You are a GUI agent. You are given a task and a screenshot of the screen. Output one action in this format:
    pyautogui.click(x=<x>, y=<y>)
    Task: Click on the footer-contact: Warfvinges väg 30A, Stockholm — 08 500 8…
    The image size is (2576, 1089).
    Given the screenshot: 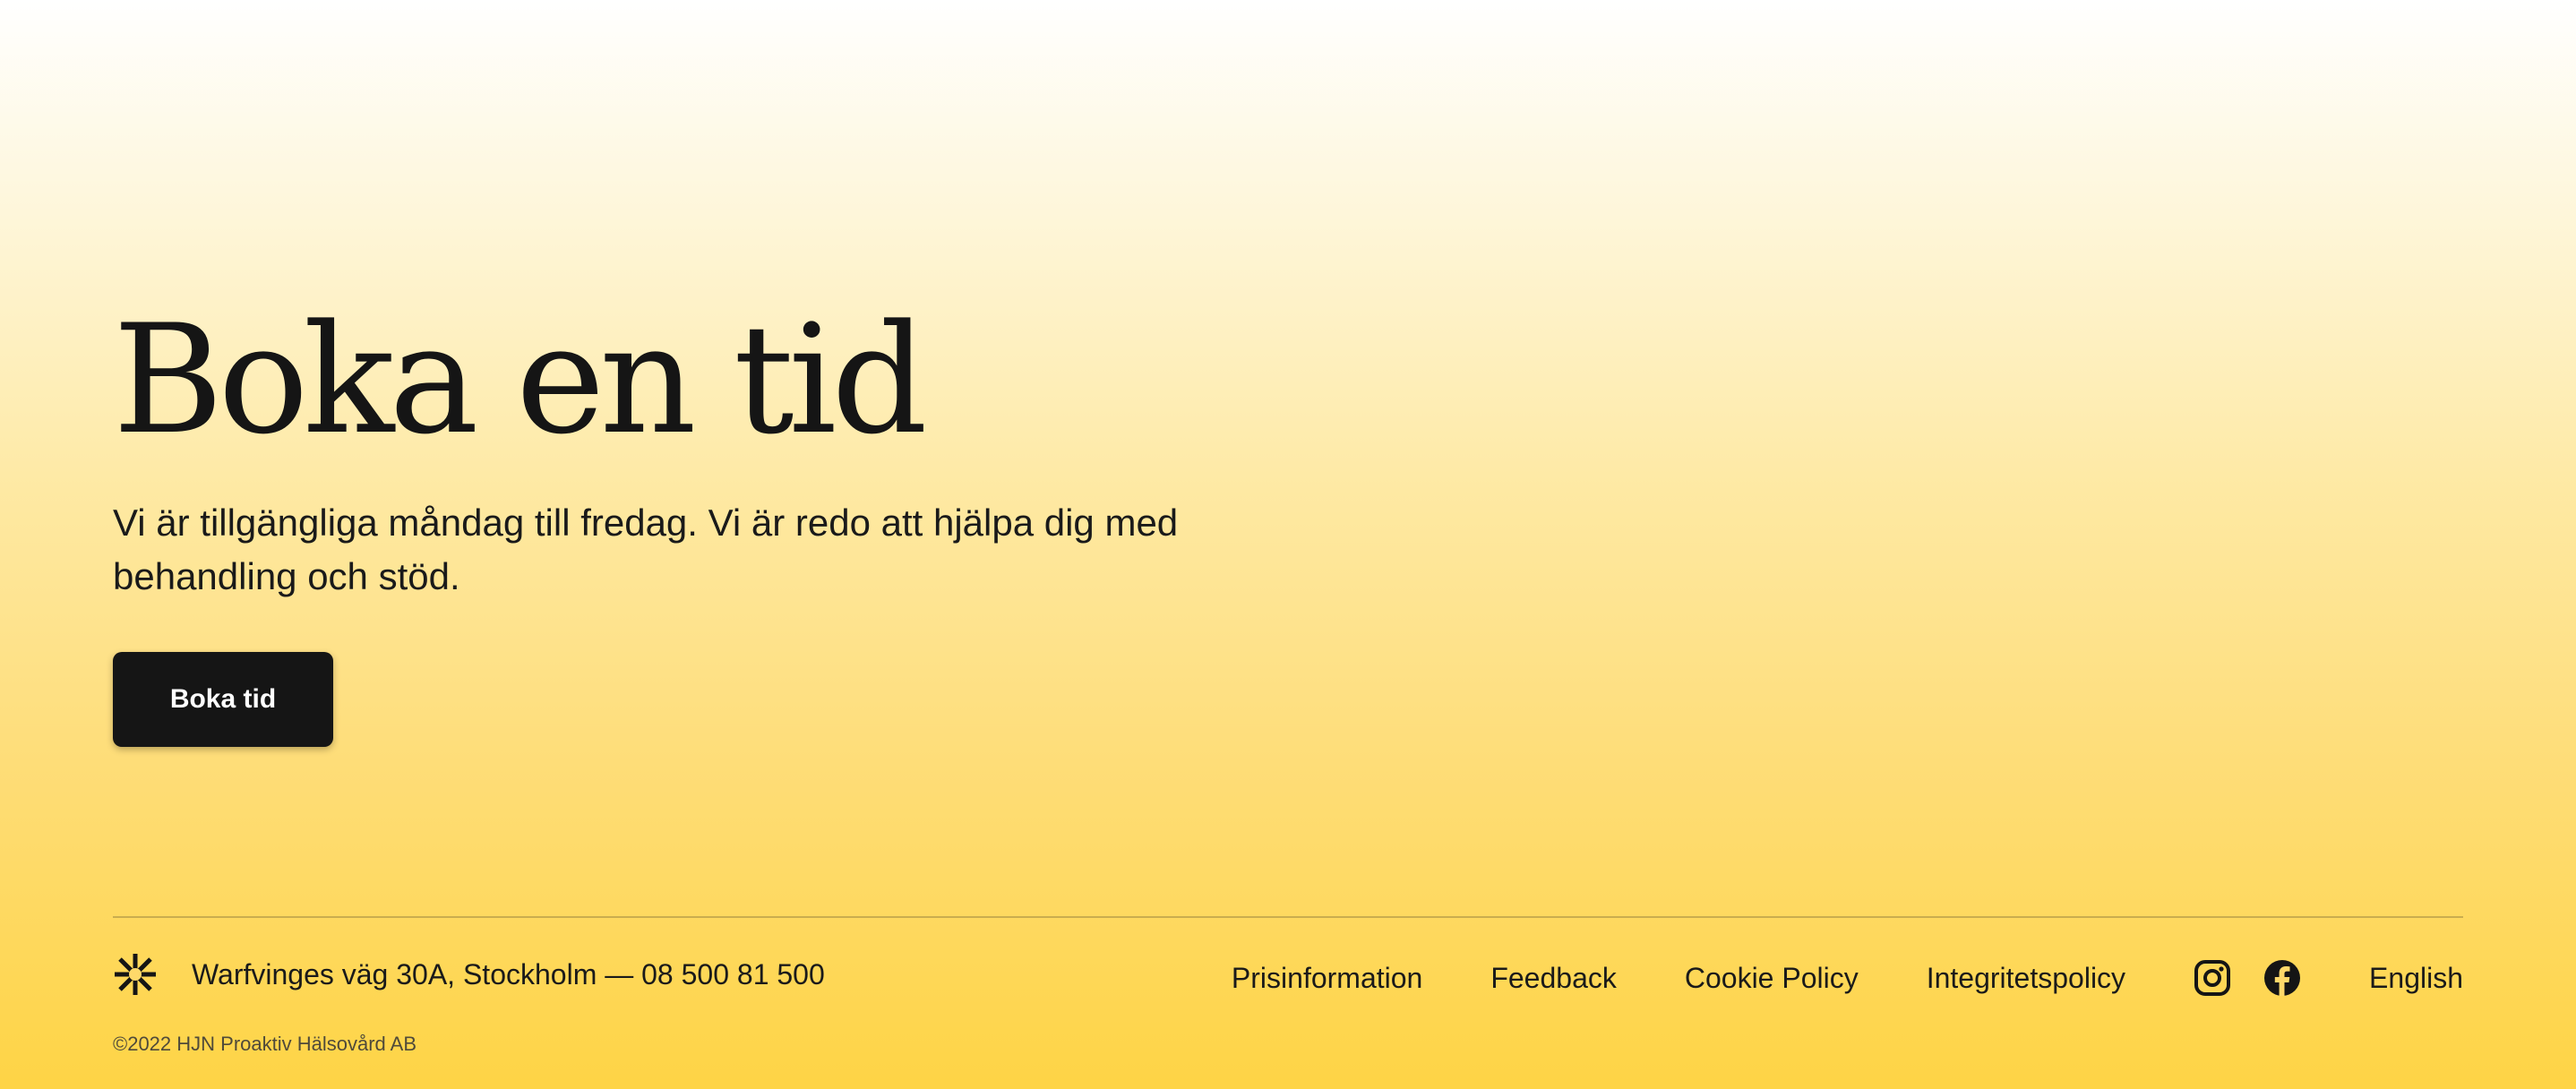 What is the action you would take?
    pyautogui.click(x=469, y=975)
    